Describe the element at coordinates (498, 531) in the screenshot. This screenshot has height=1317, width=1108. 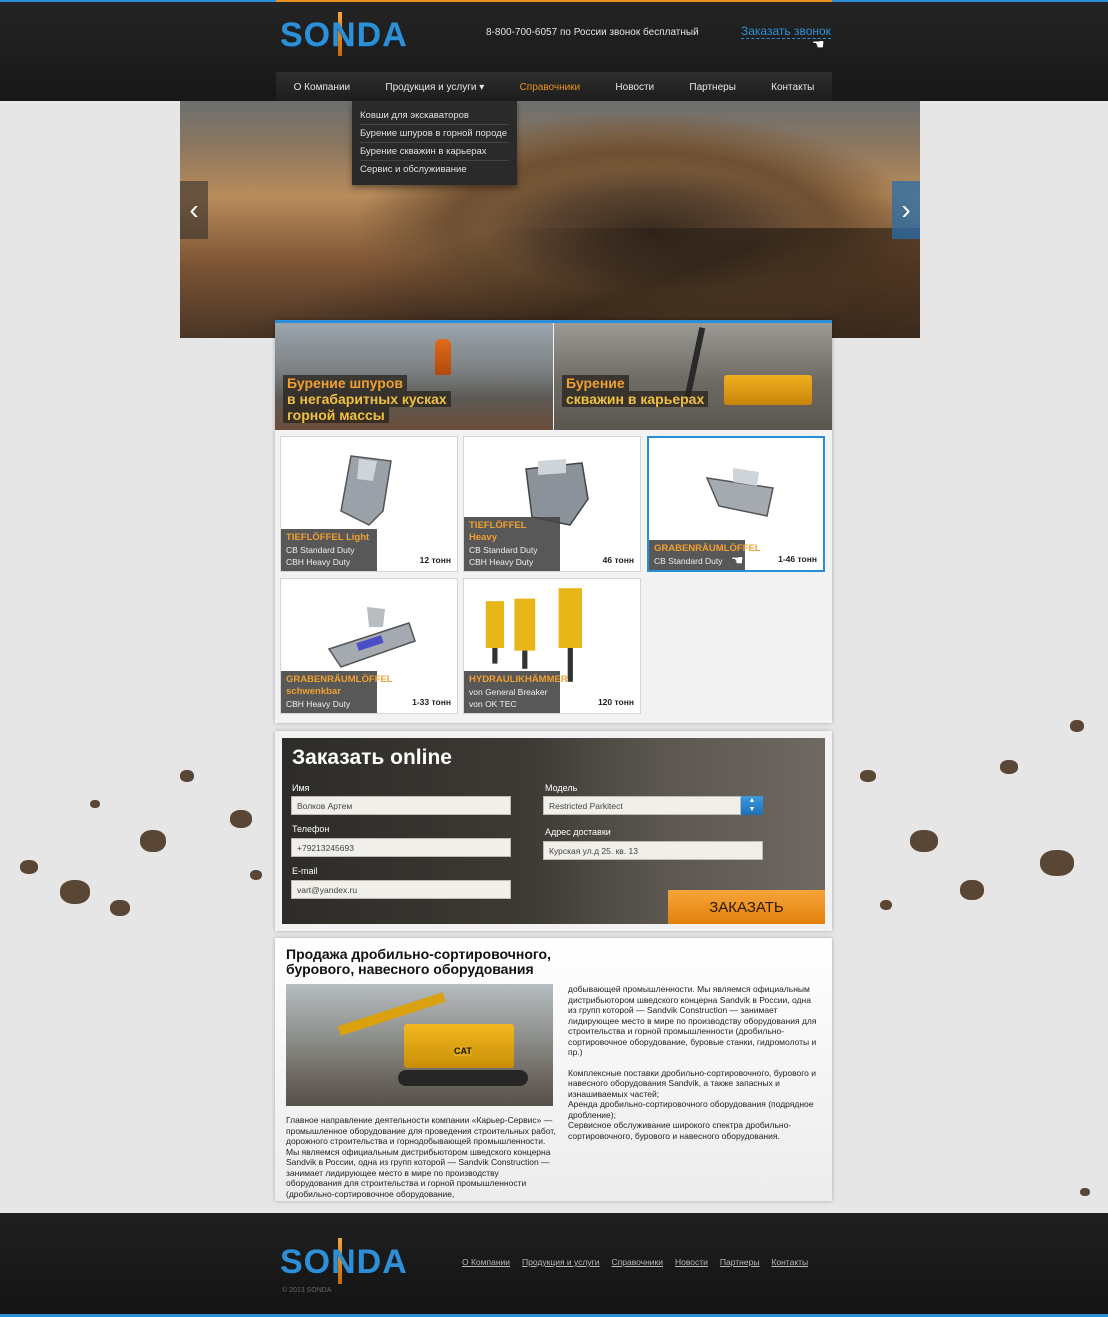
I see `product-name: TIEFLÖFFEL Heavy` at that location.